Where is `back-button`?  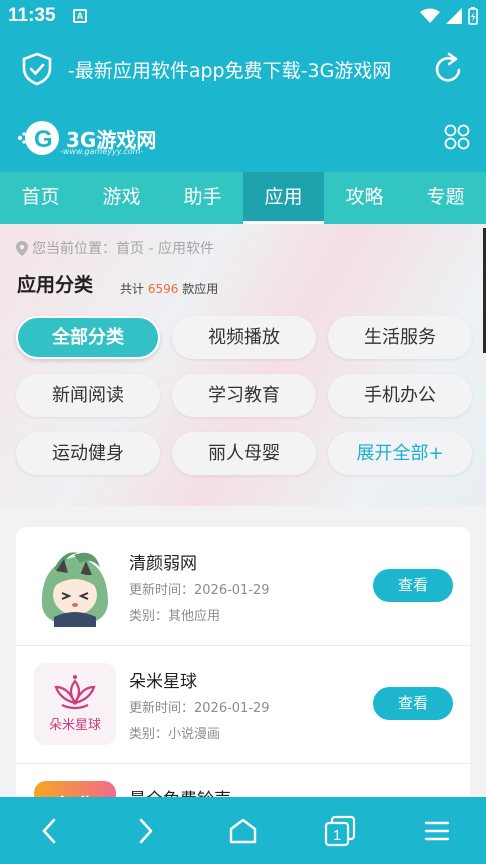 back-button is located at coordinates (49, 831).